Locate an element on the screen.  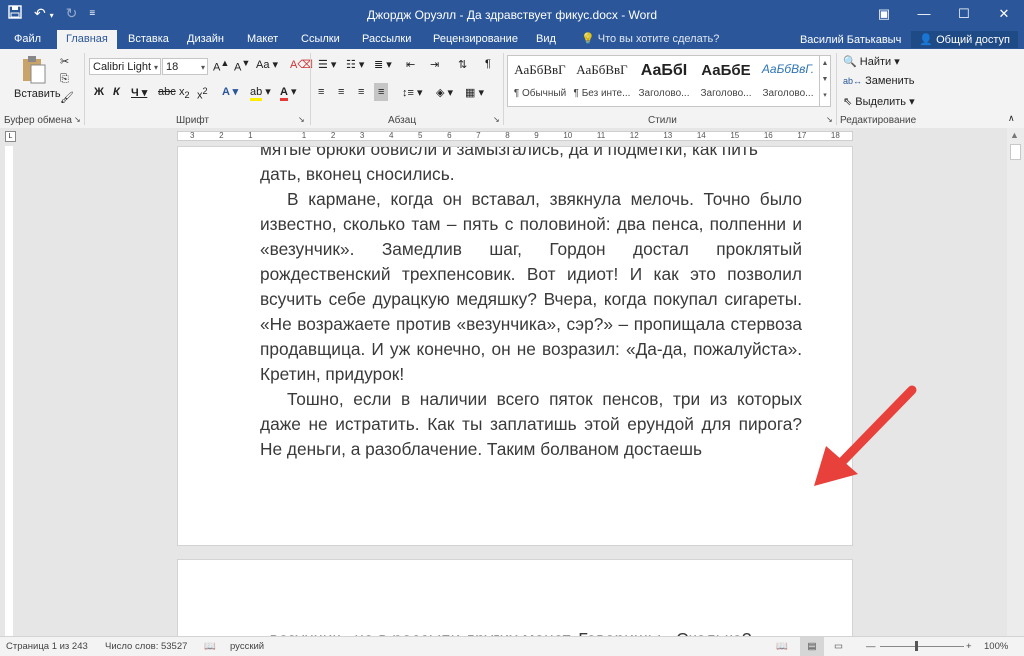
user-name: Василий Батькавыч is located at coordinates (850, 40).